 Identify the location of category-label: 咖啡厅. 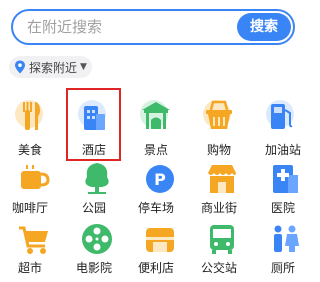
(29, 208).